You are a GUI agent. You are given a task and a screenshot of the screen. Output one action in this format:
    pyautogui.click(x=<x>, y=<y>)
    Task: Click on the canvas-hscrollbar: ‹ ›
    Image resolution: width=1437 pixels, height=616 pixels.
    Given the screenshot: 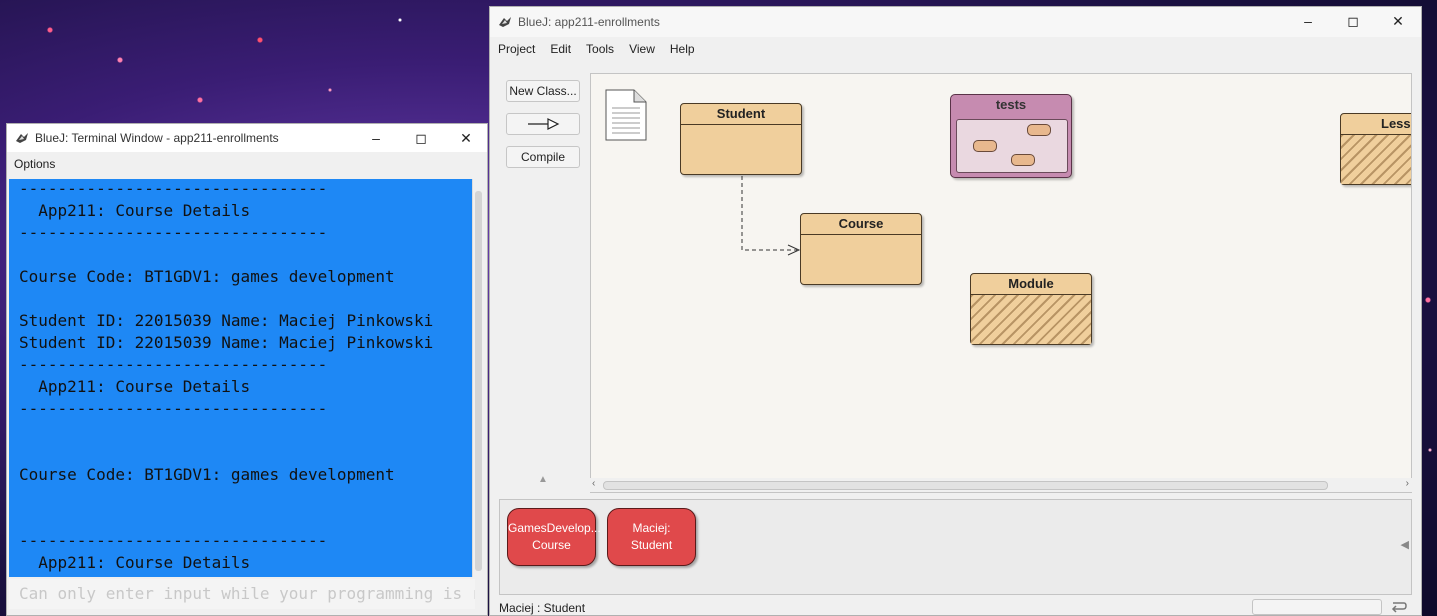 What is the action you would take?
    pyautogui.click(x=1001, y=485)
    